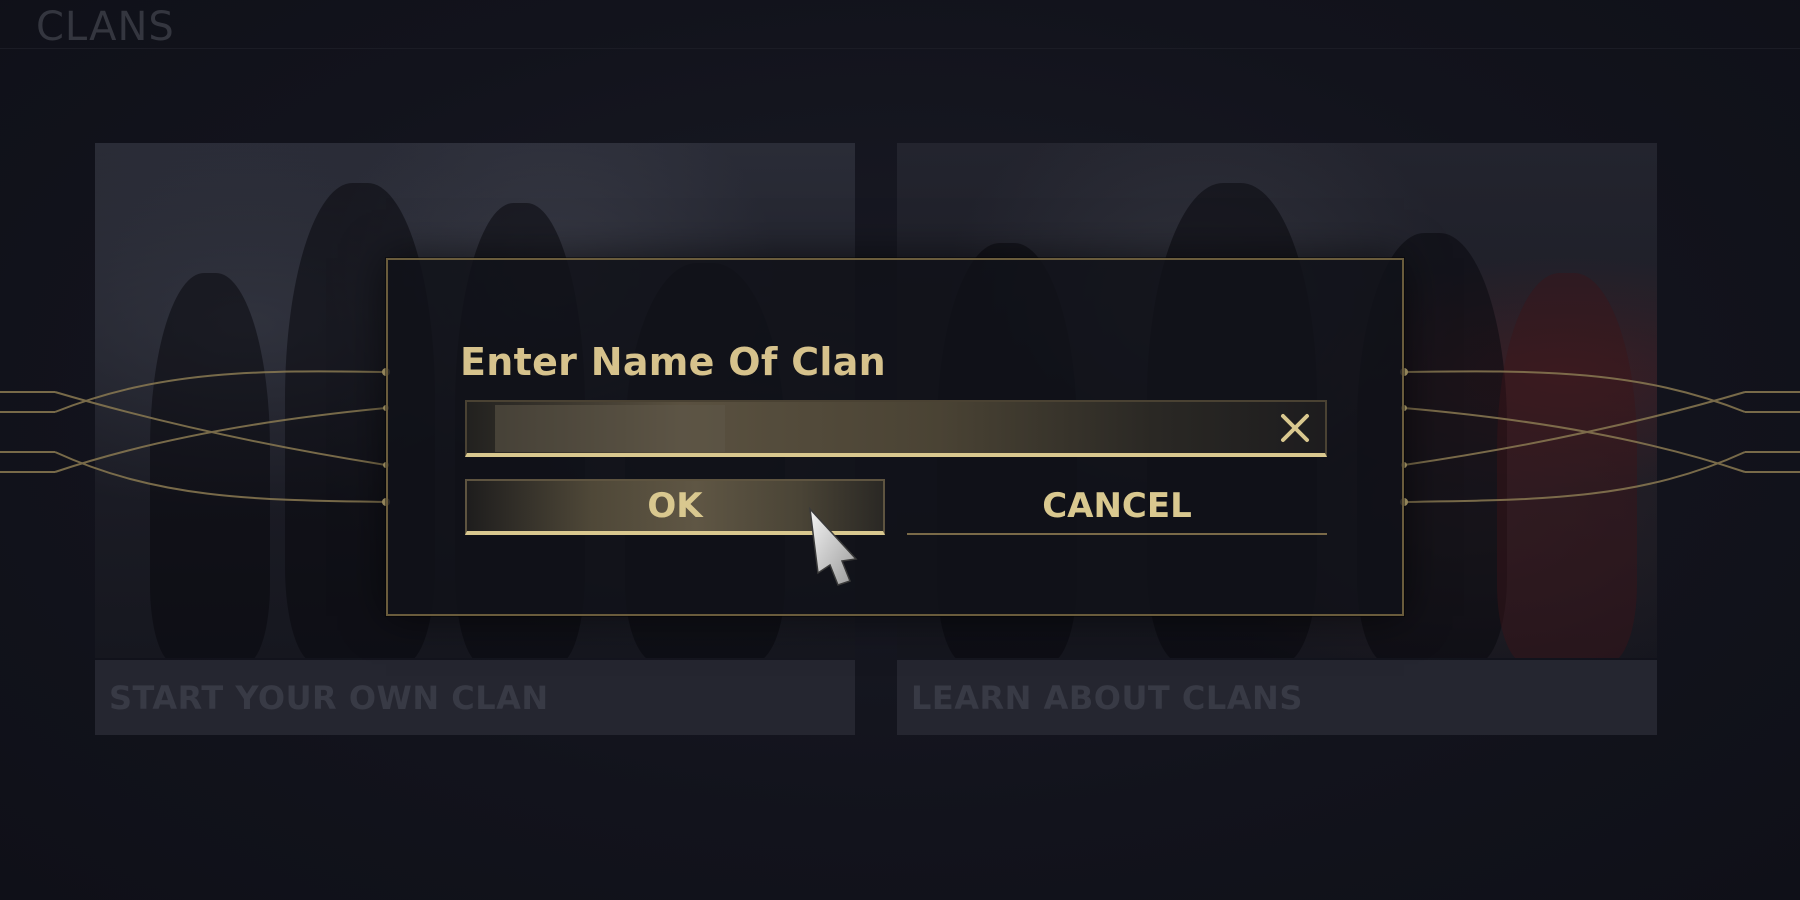  Describe the element at coordinates (1295, 428) in the screenshot. I see `close-icon` at that location.